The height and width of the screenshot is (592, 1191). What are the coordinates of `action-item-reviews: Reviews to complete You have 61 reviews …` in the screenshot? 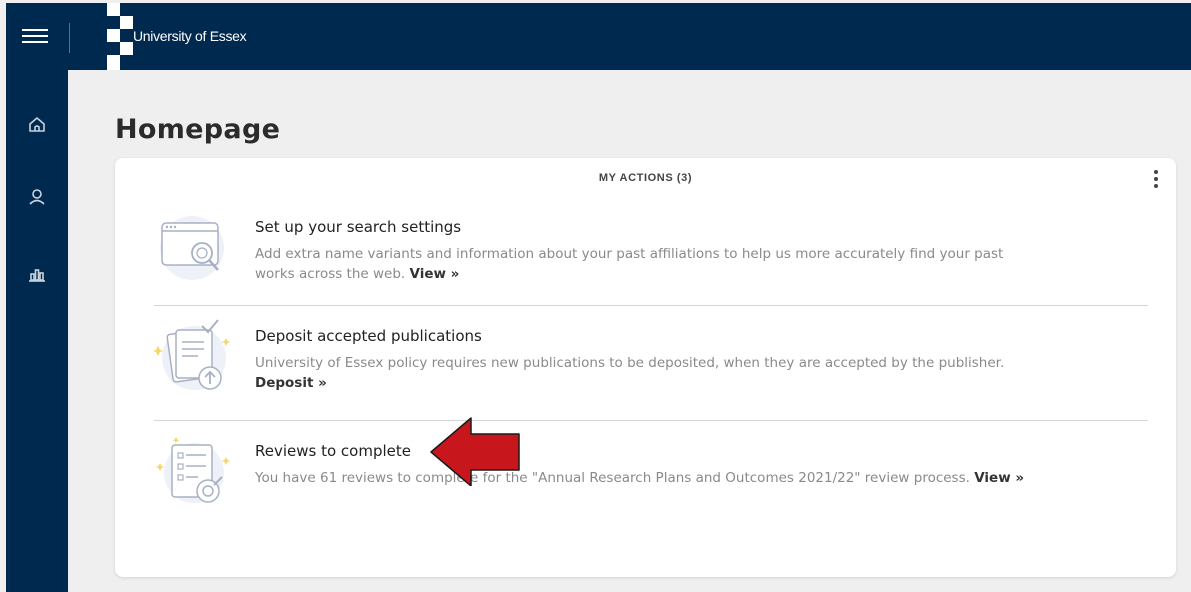 It's located at (651, 483).